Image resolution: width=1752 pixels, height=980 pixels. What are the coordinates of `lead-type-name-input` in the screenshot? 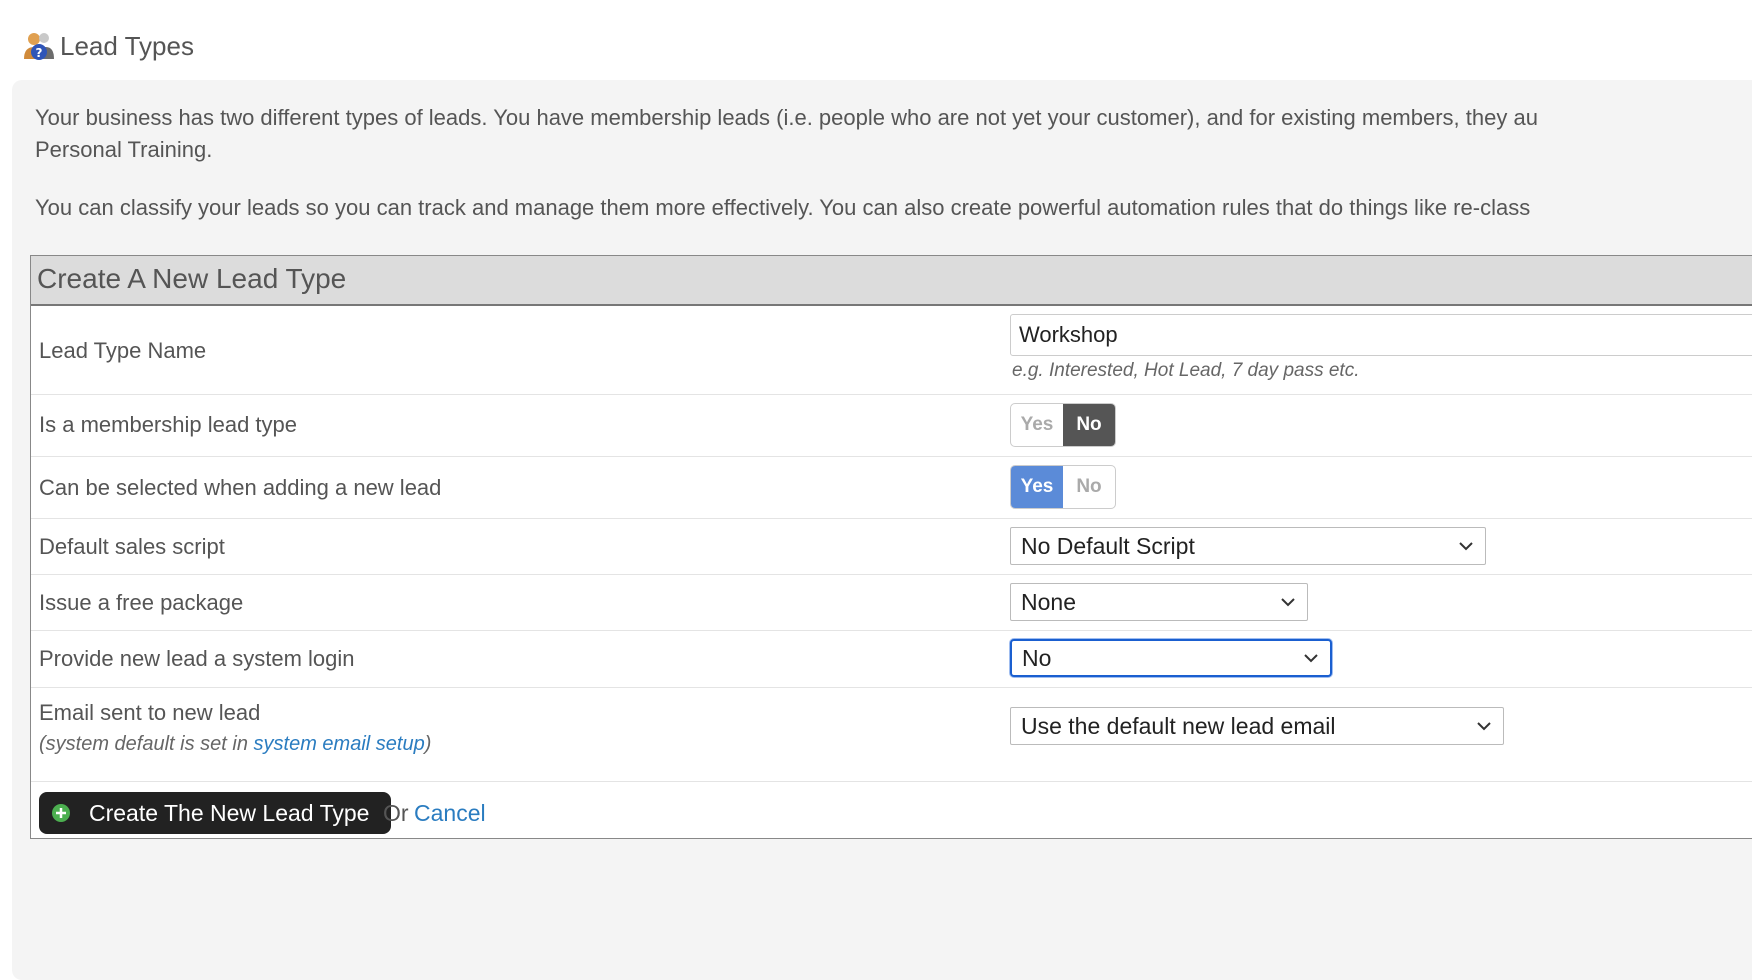 It's located at (1381, 335).